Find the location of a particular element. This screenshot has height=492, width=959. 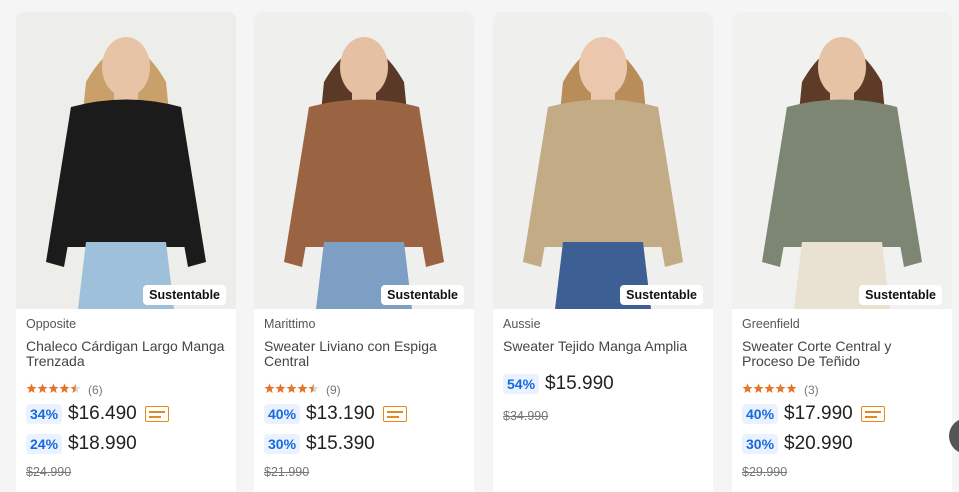

price-row: 54% $15.990 is located at coordinates (603, 384).